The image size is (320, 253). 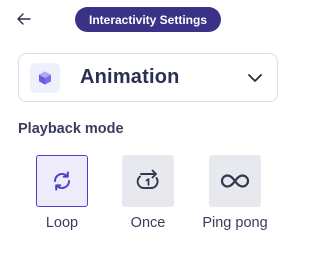 What do you see at coordinates (148, 19) in the screenshot?
I see `page-title: Interactivity Settings` at bounding box center [148, 19].